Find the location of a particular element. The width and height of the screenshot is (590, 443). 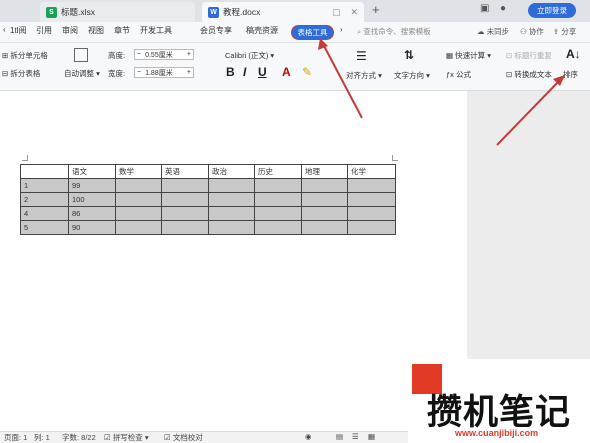

spell-check-button: ☑ 拼写检查 ▾ is located at coordinates (126, 437).